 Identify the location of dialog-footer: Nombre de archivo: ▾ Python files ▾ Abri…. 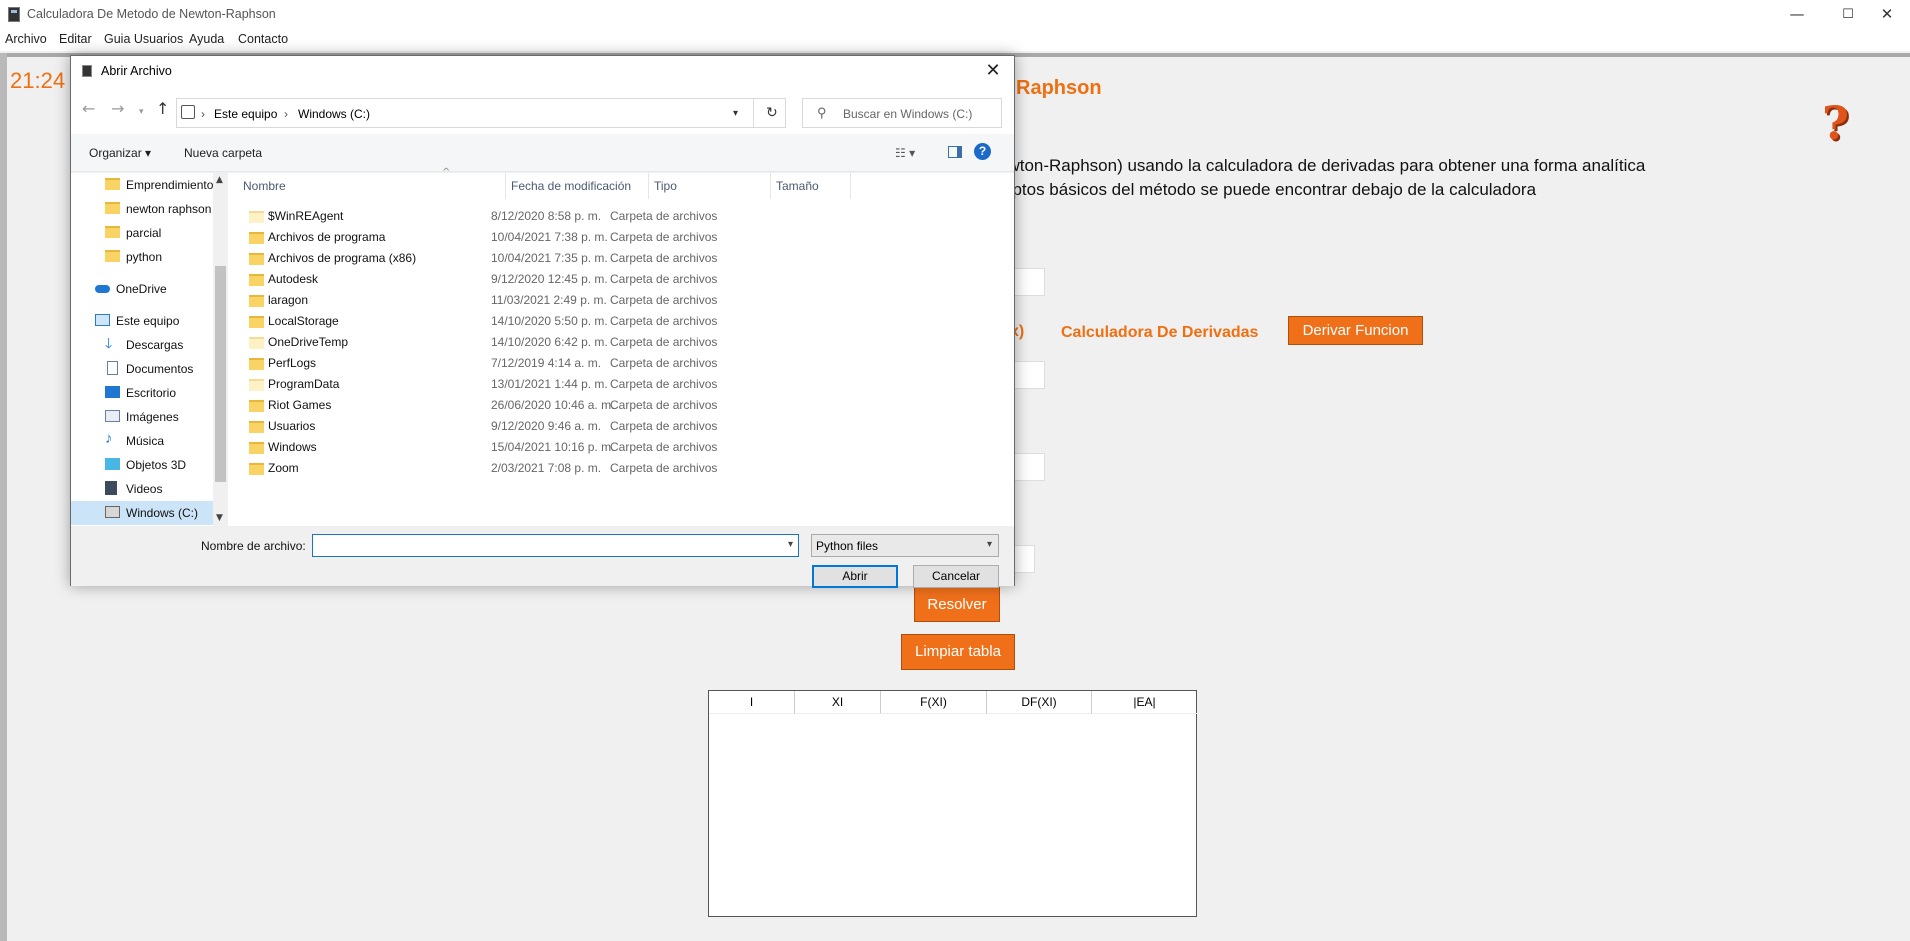
(542, 557).